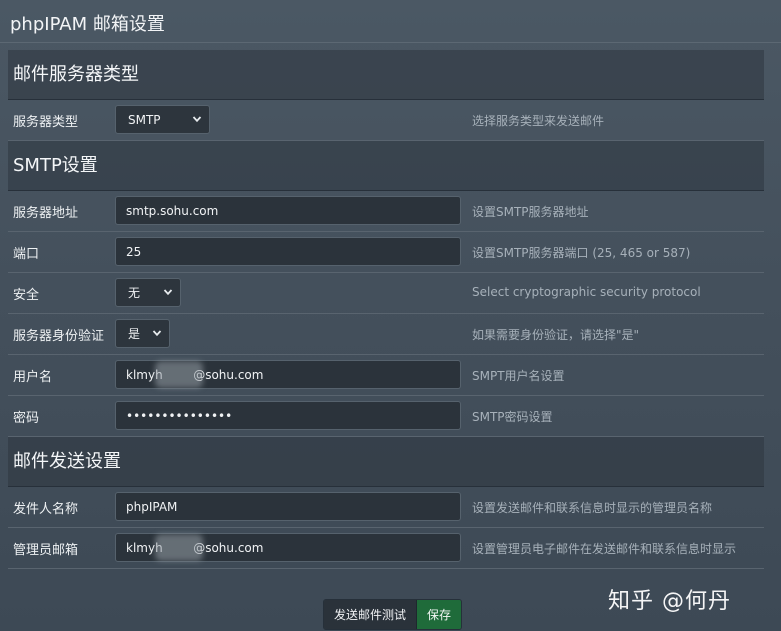  I want to click on row-auth: 服务器身份验证 是 如果需要身份验证，请选择"是", so click(386, 334).